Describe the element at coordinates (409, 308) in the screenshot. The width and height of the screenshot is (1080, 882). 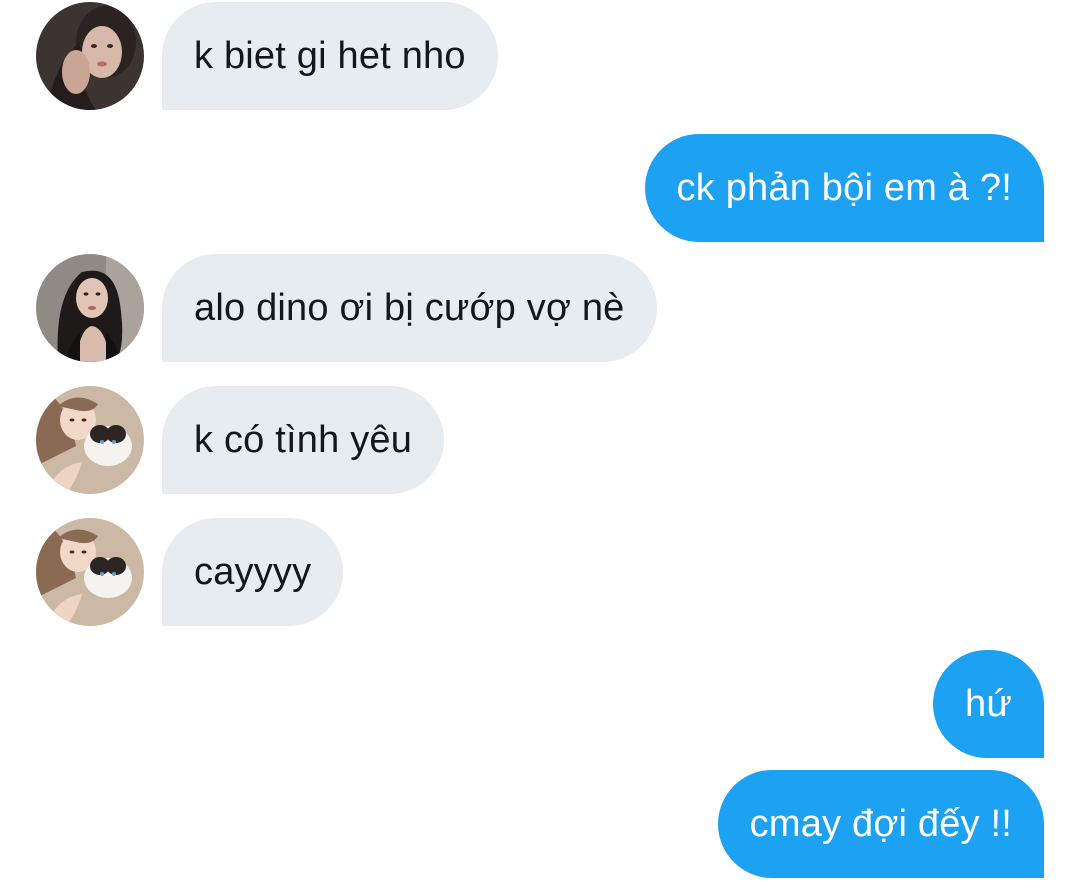
I see `incoming-message-bubble: alo dino ơi bị cướp vợ nè` at that location.